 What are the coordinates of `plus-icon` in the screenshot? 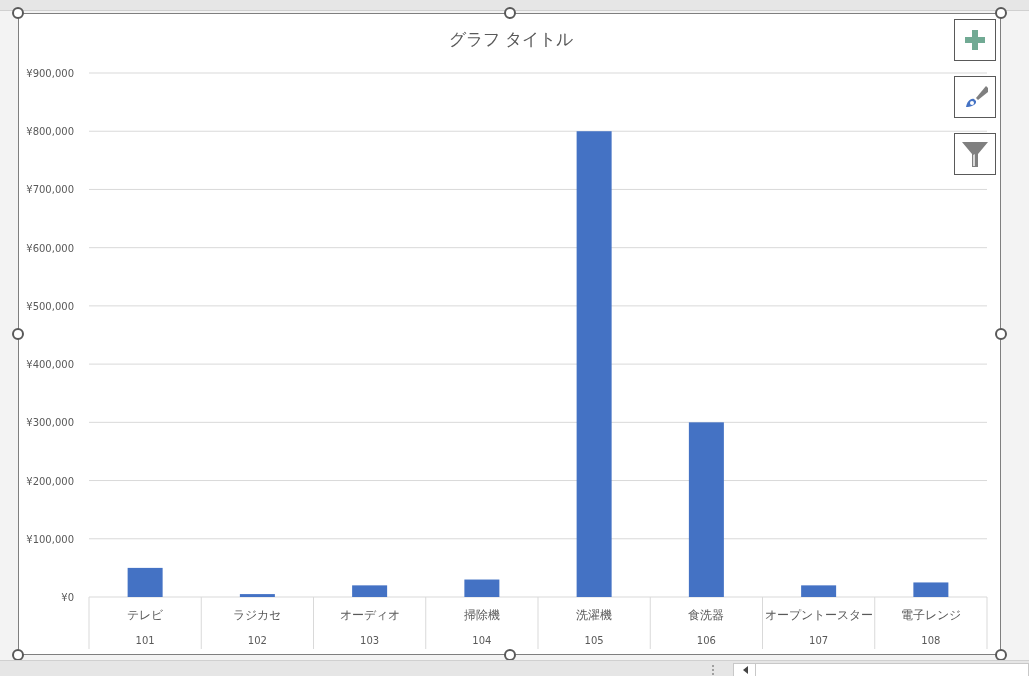 It's located at (975, 40).